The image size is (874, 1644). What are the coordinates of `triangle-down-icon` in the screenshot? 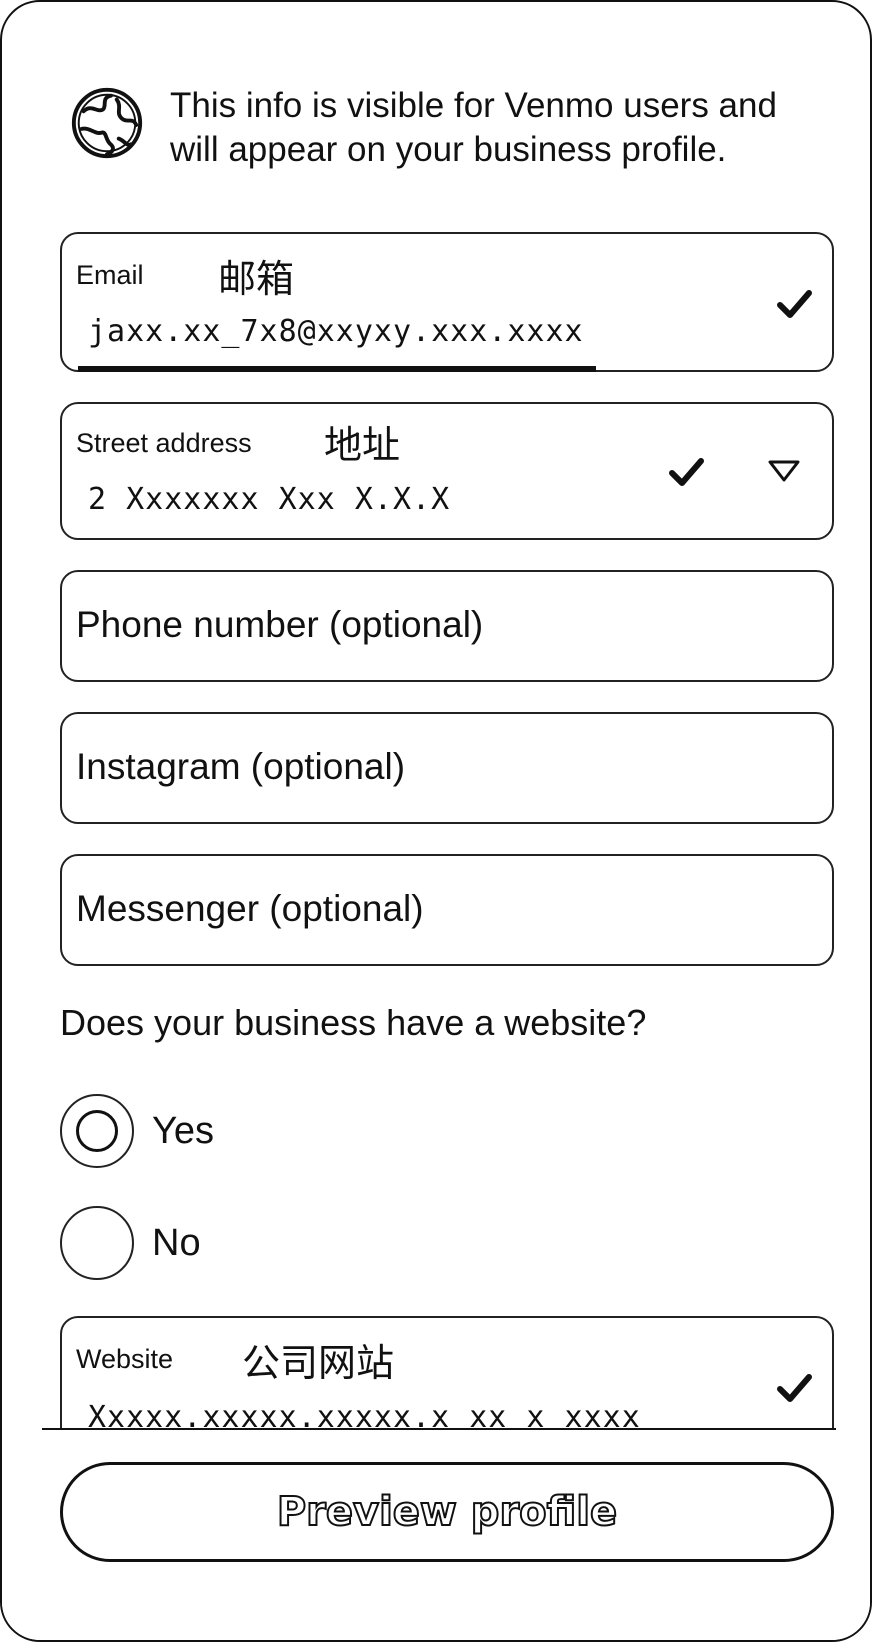 It's located at (784, 472).